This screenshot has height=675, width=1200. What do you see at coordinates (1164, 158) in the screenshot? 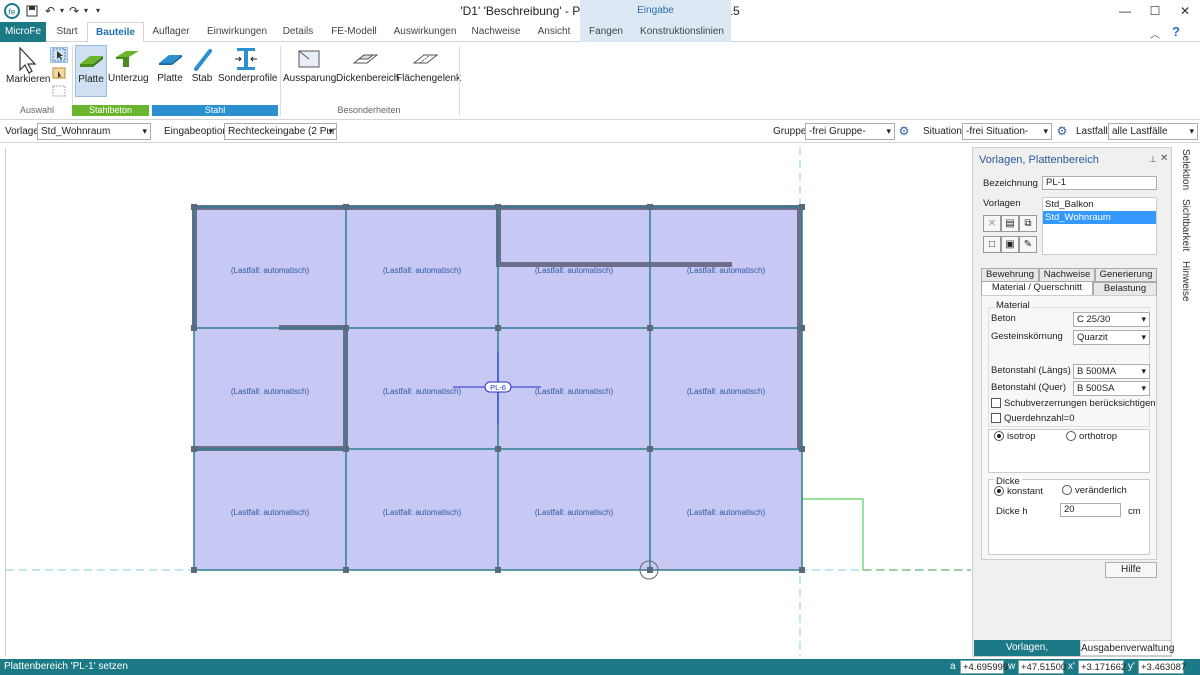
I see `panel-close-icon: ✕` at bounding box center [1164, 158].